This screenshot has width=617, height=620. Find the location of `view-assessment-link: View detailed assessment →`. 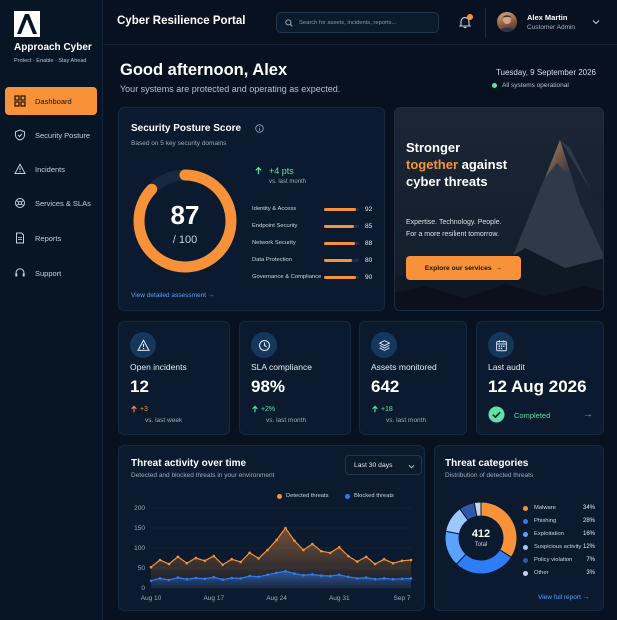

view-assessment-link: View detailed assessment → is located at coordinates (172, 295).